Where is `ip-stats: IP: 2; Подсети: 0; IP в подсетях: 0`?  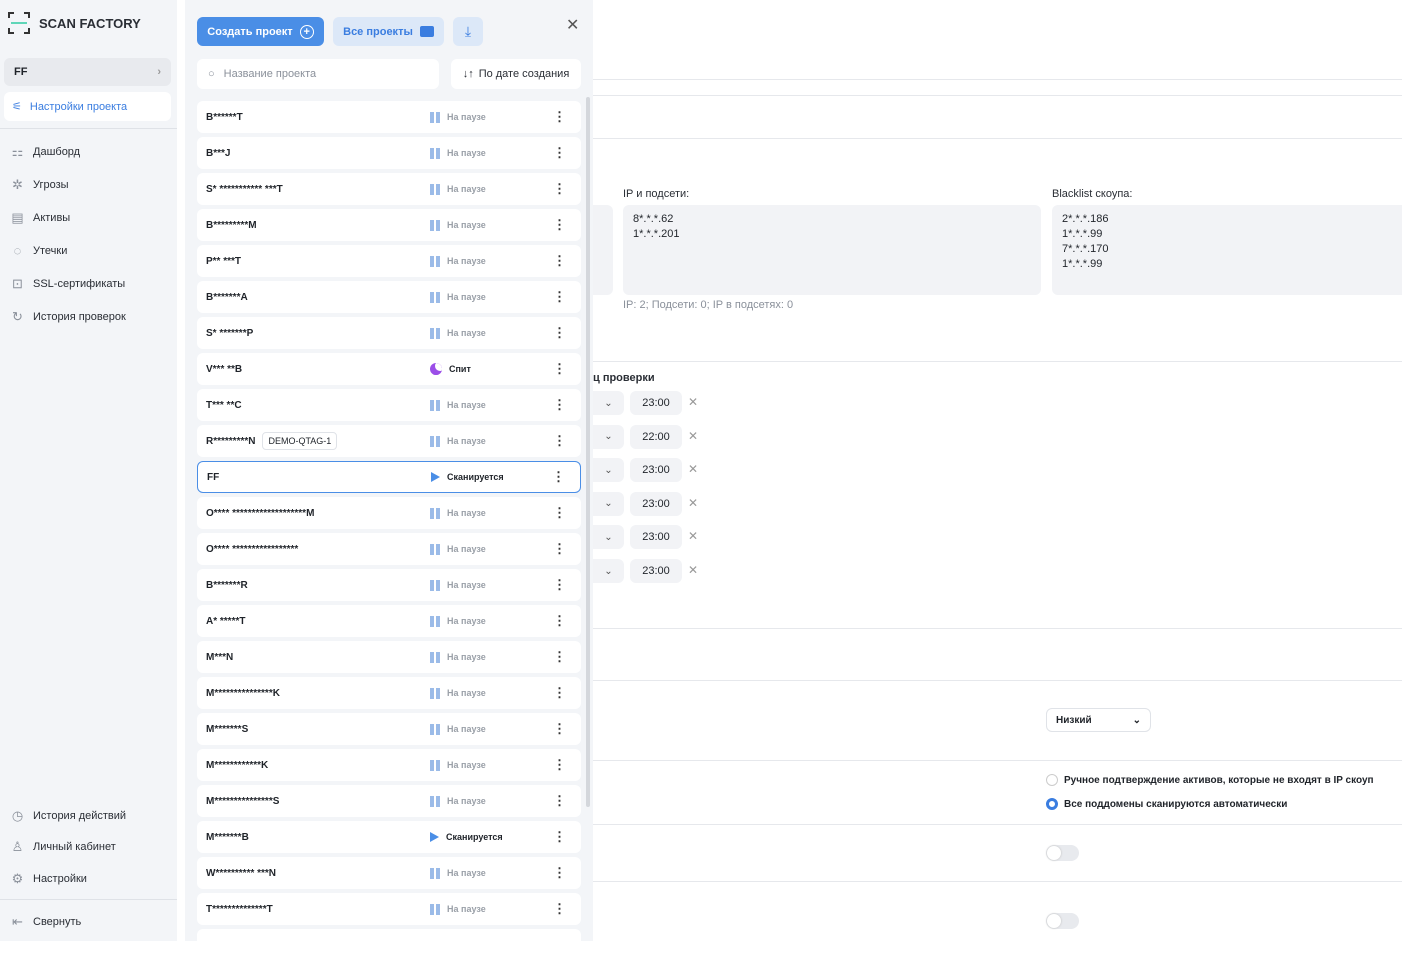
ip-stats: IP: 2; Подсети: 0; IP в подсетях: 0 is located at coordinates (708, 305).